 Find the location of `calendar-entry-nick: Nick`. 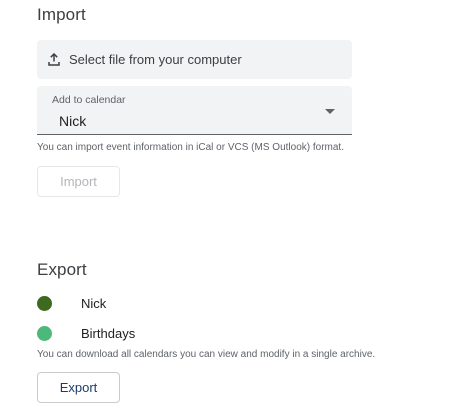

calendar-entry-nick: Nick is located at coordinates (71, 303).